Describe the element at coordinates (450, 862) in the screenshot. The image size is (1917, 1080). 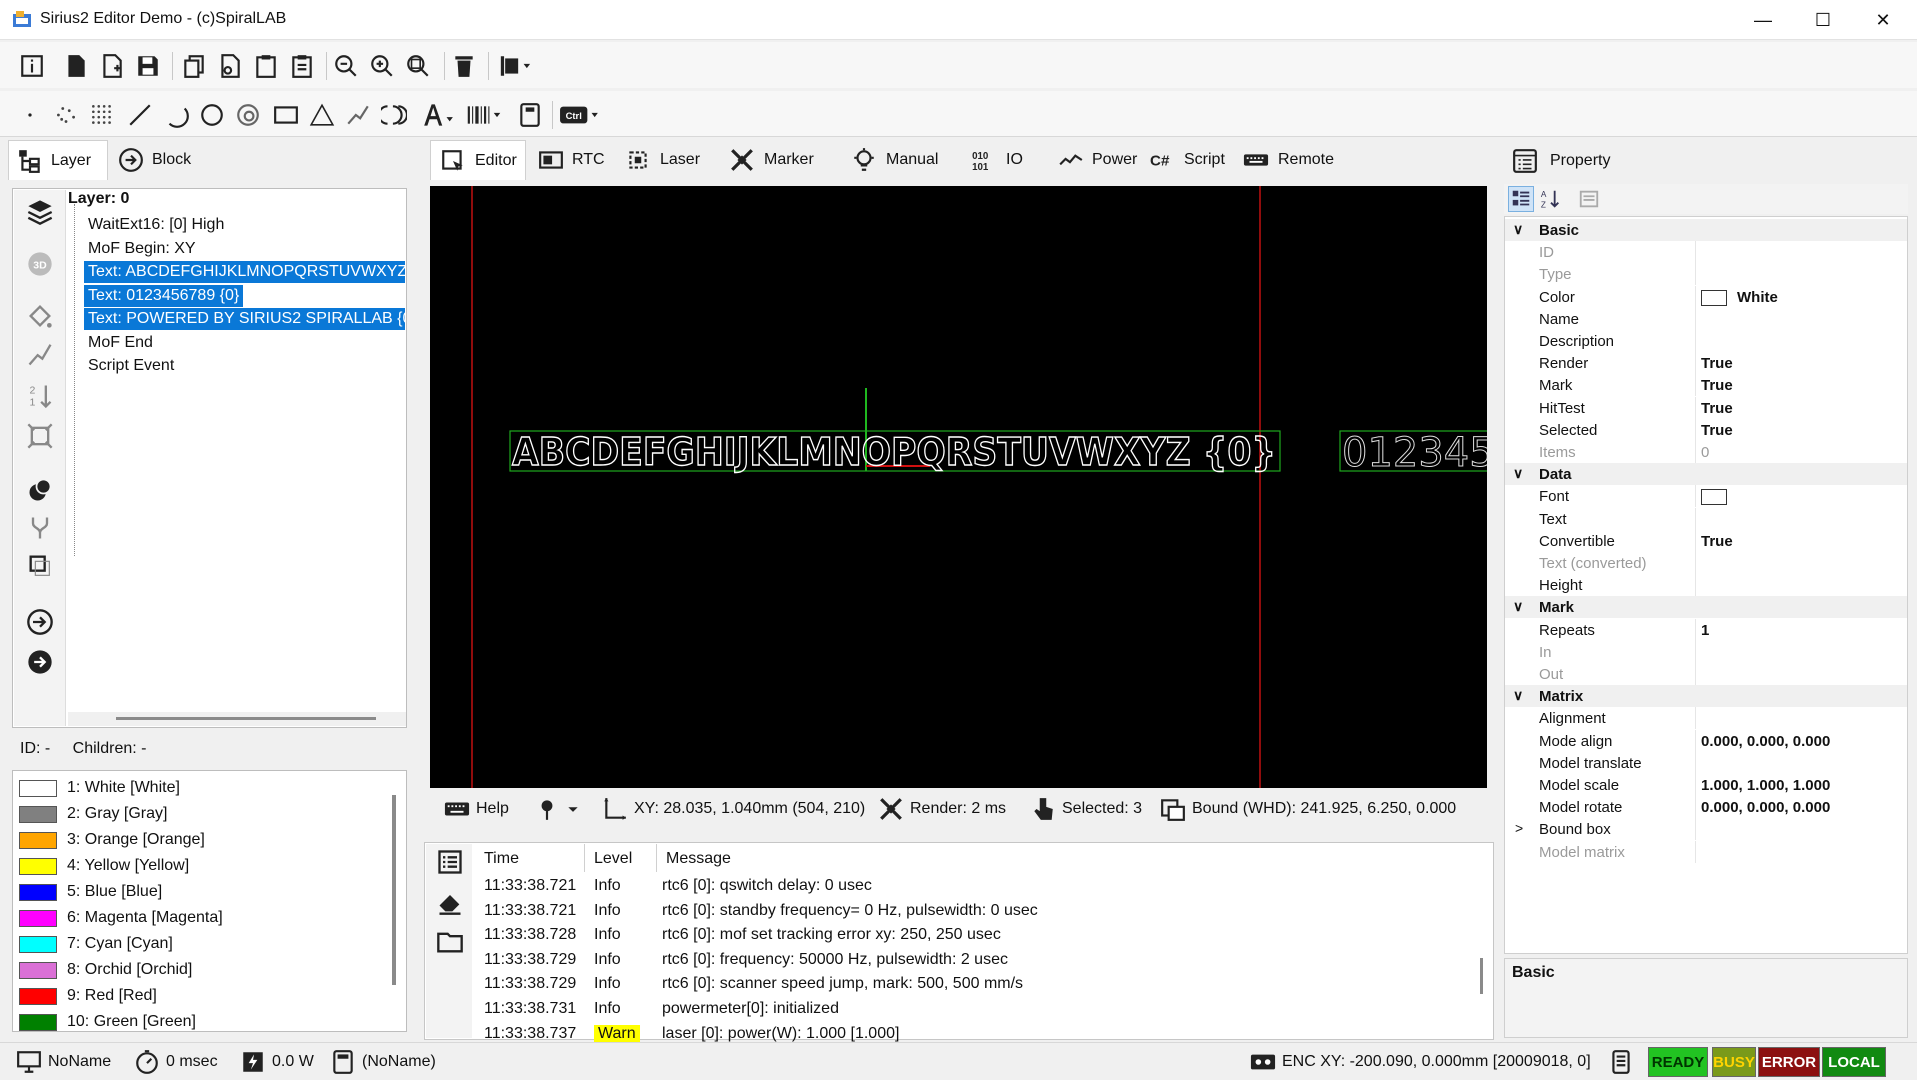
I see `list-icon` at that location.